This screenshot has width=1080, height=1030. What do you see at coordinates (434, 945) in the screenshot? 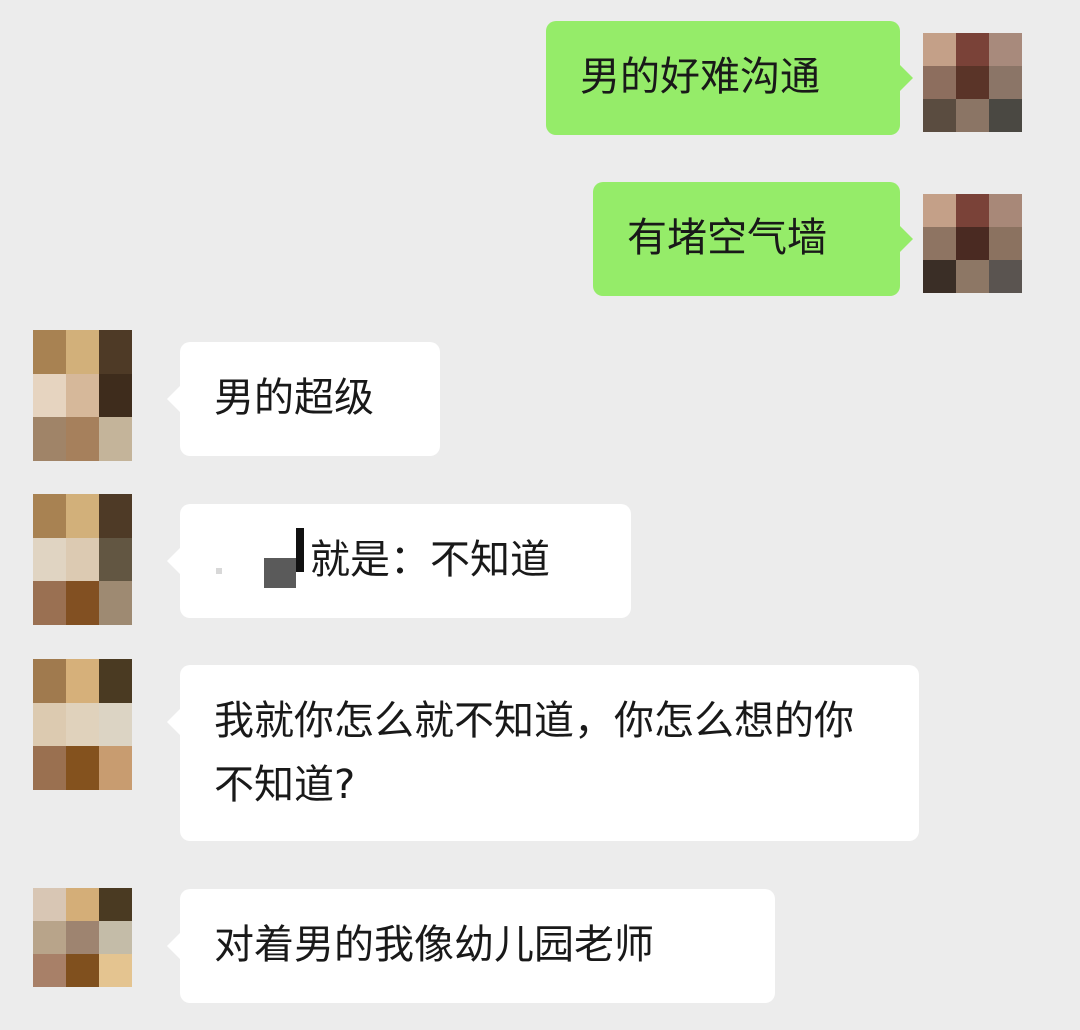
I see `message-text: 对着男的我像幼儿园老师` at bounding box center [434, 945].